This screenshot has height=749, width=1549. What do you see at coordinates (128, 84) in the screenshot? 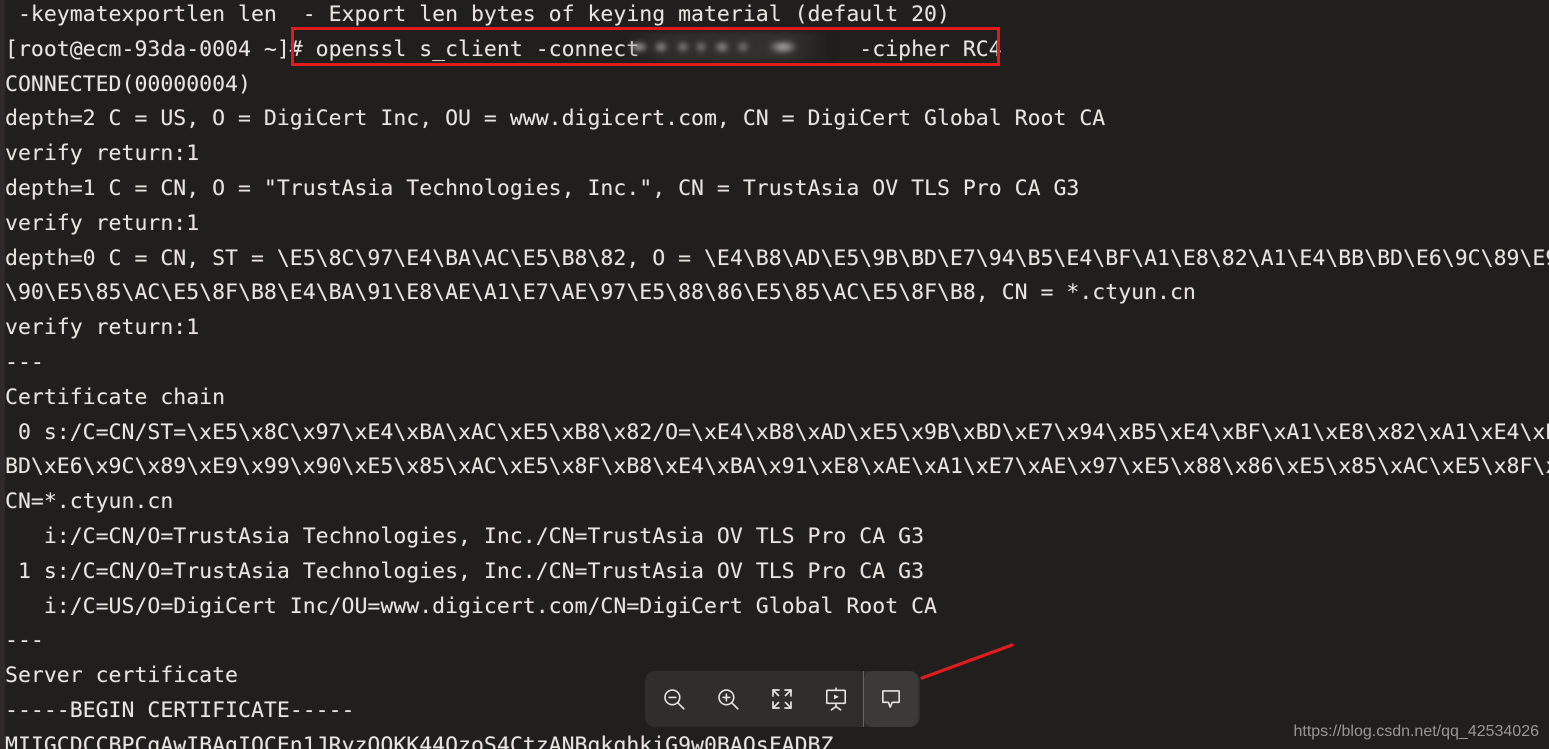
I see `terminal-line: CONNECTED(00000004)` at bounding box center [128, 84].